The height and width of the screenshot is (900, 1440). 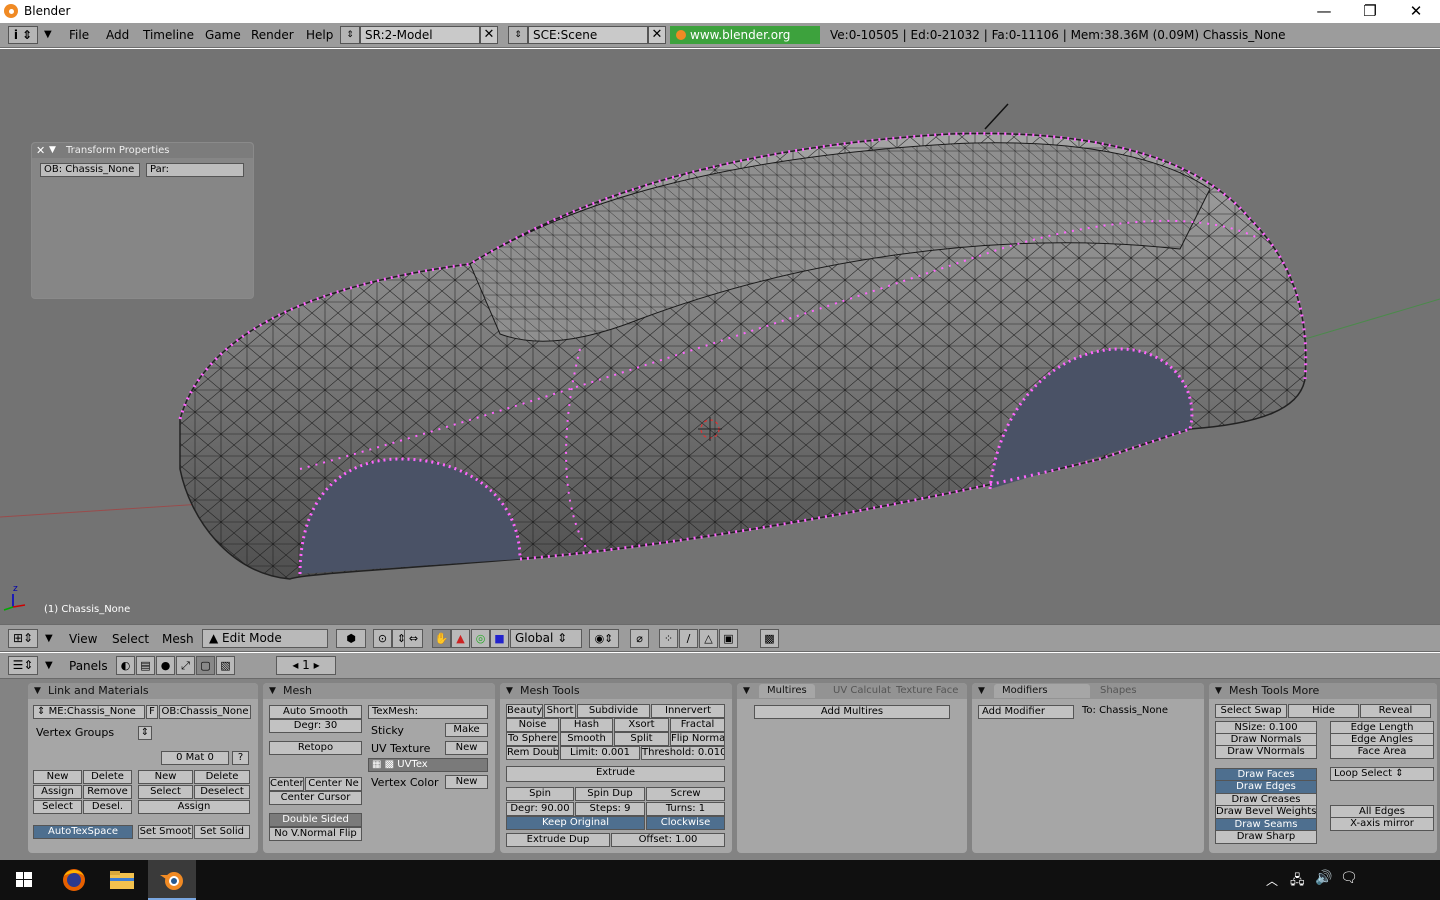 I want to click on draw-sharp-toggle: Draw Sharp, so click(x=1266, y=837).